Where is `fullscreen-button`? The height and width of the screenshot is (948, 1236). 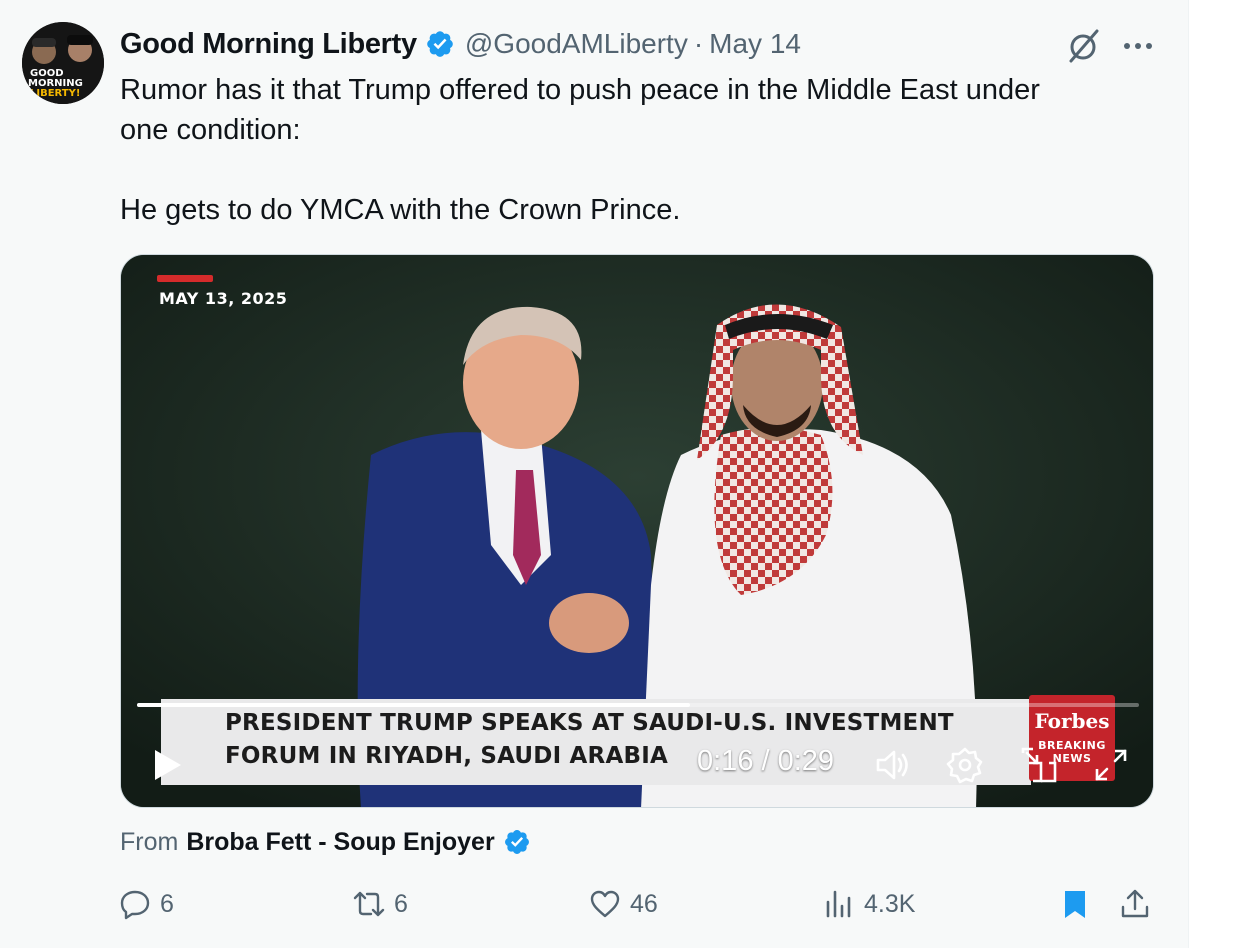 fullscreen-button is located at coordinates (1111, 765).